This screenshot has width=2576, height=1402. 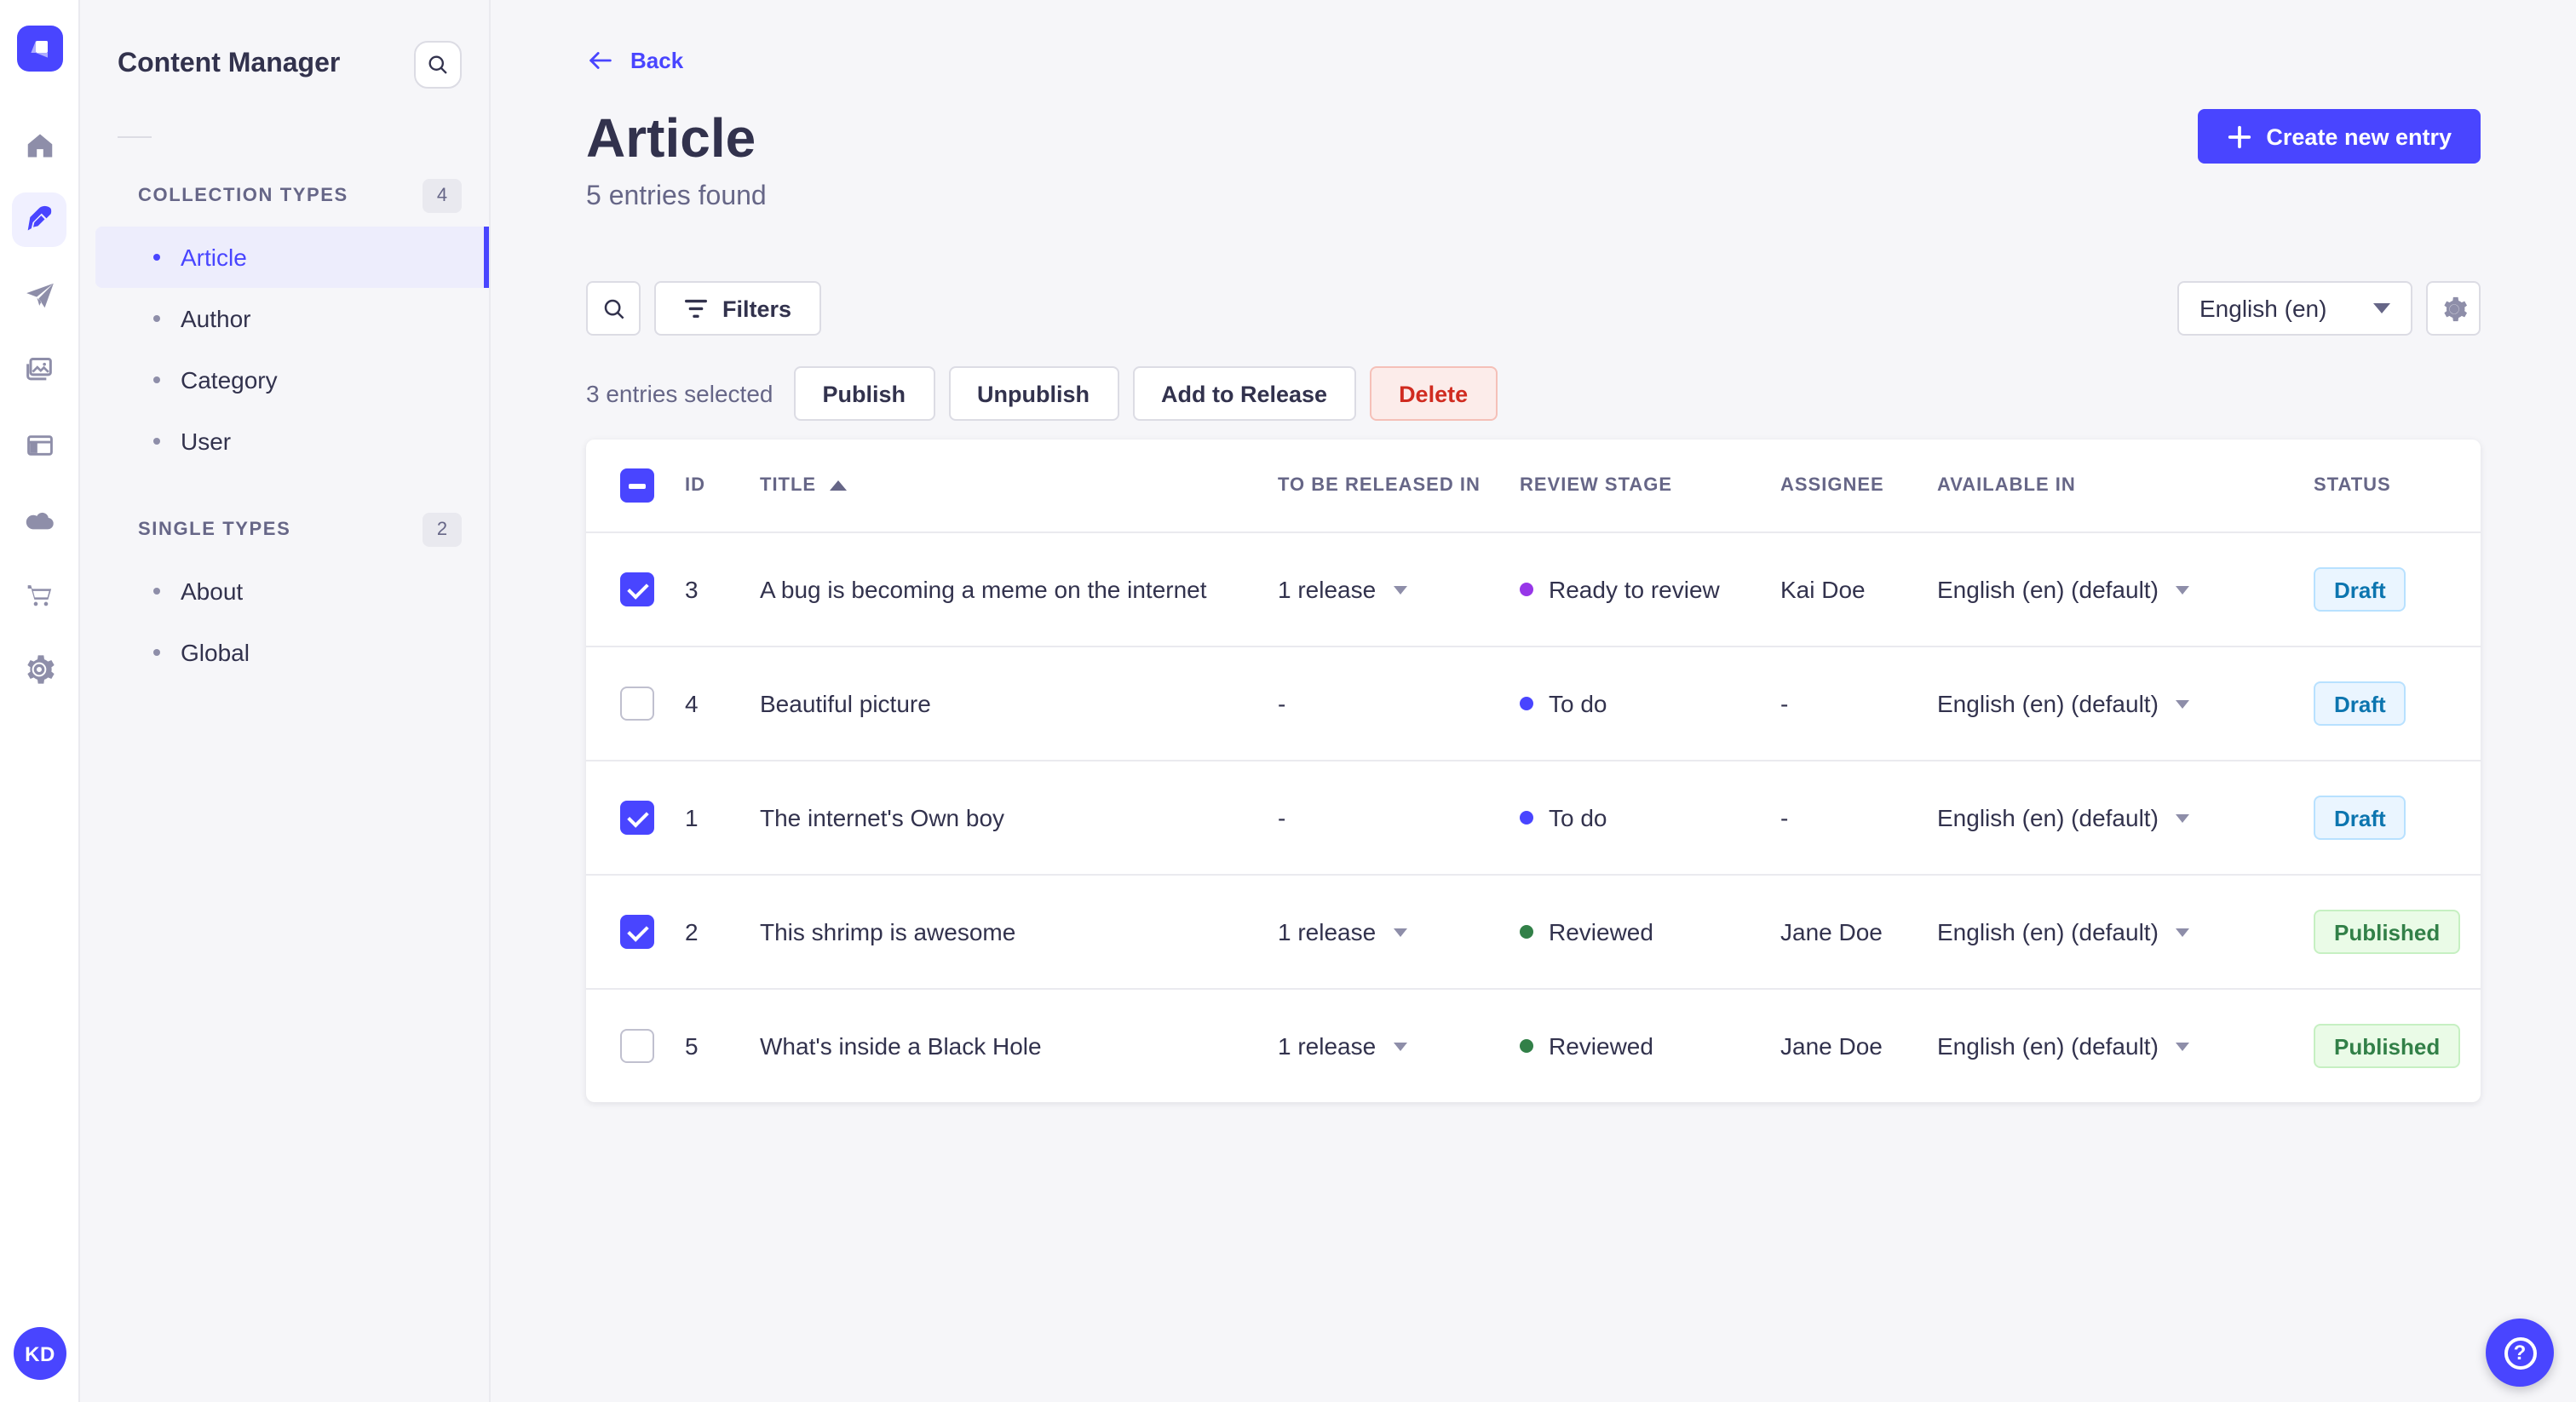 What do you see at coordinates (292, 652) in the screenshot?
I see `subnav-item-global: Global` at bounding box center [292, 652].